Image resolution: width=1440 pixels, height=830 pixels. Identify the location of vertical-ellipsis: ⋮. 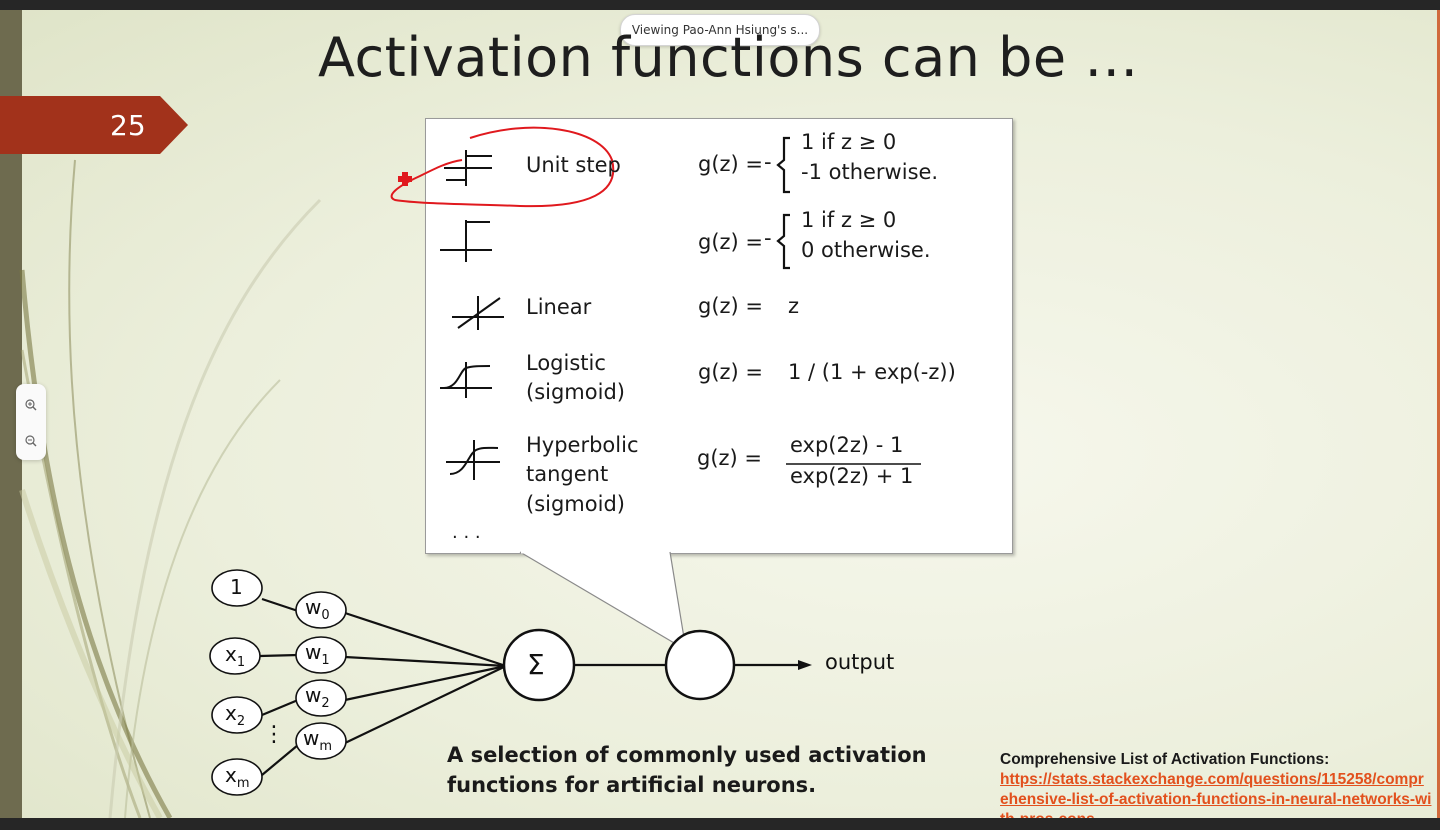
(274, 734).